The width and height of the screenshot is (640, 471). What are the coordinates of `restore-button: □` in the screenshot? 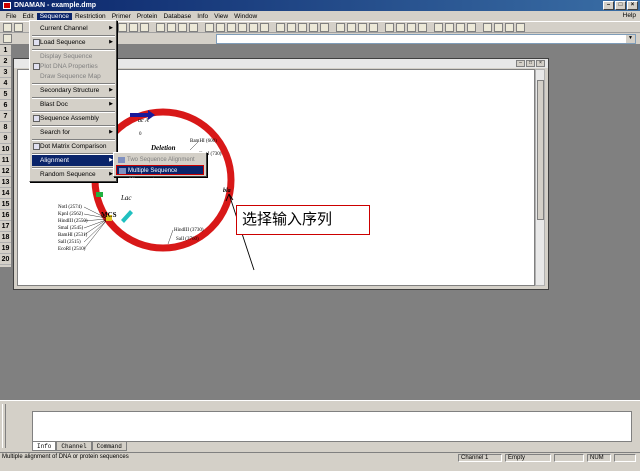 It's located at (530, 63).